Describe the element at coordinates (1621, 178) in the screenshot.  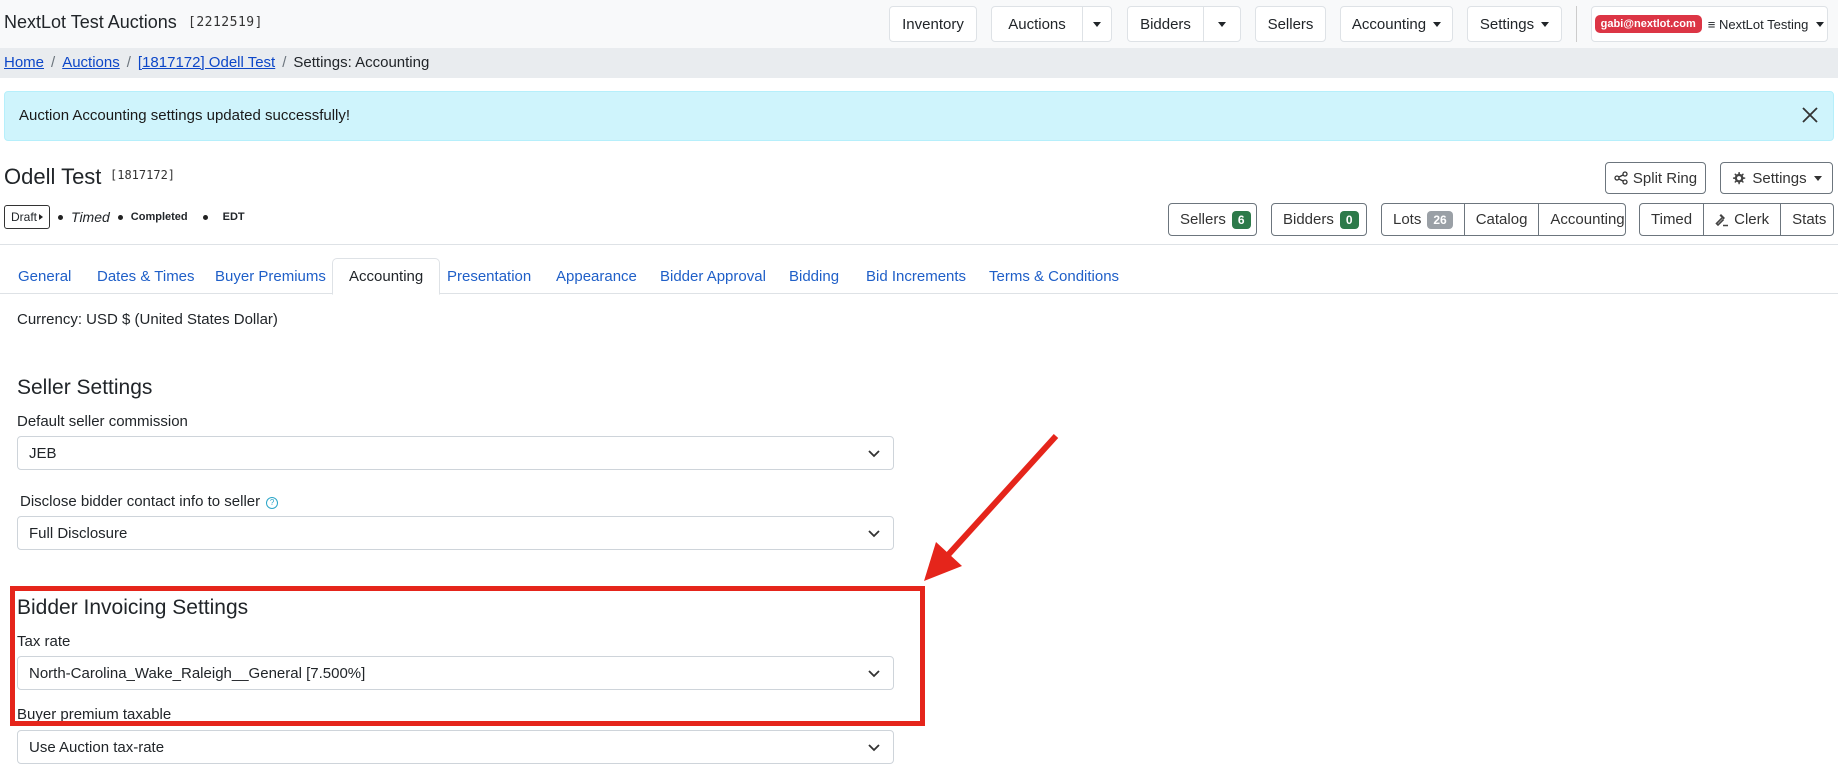
I see `share-icon` at that location.